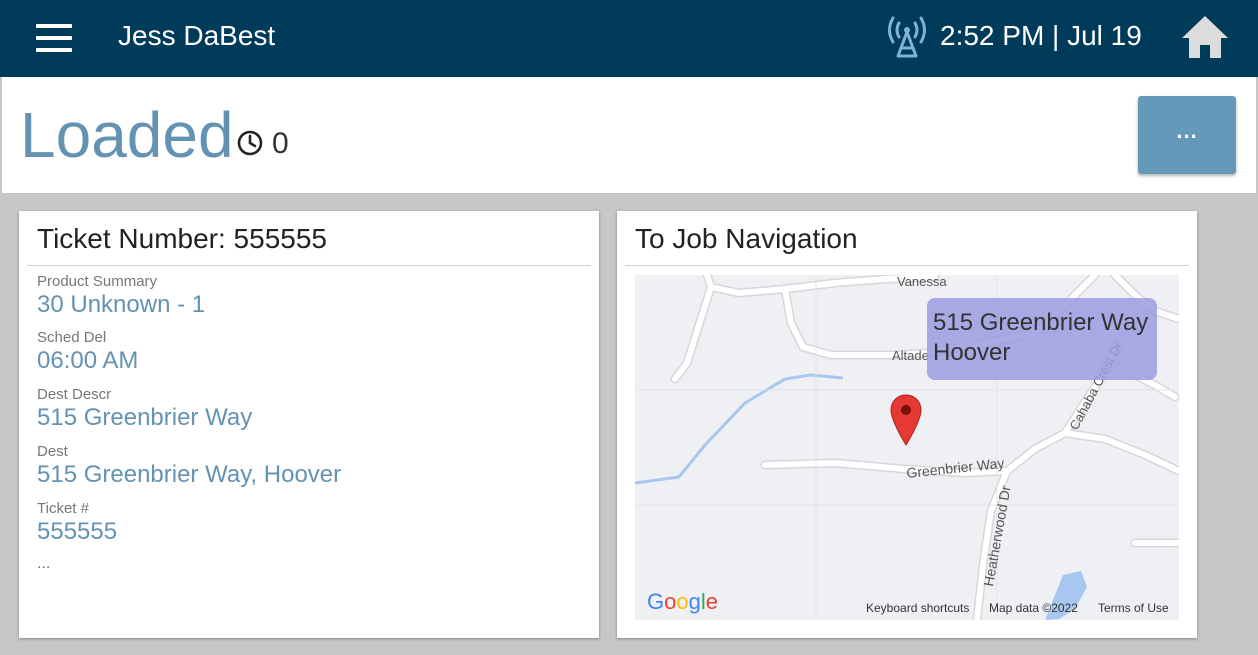  Describe the element at coordinates (1205, 37) in the screenshot. I see `home-icon` at that location.